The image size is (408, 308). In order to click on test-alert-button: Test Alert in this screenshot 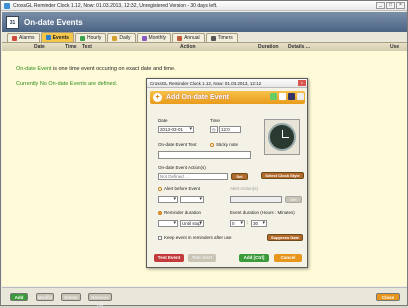, I will do `click(202, 258)`.